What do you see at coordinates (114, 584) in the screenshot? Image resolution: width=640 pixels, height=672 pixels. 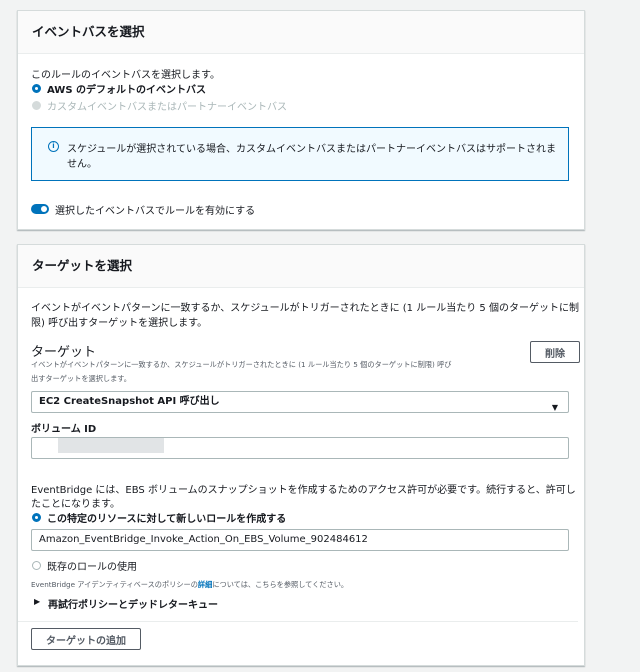 I see `policy-text-before: EventBridge アイデンティティベースのポリシーの` at bounding box center [114, 584].